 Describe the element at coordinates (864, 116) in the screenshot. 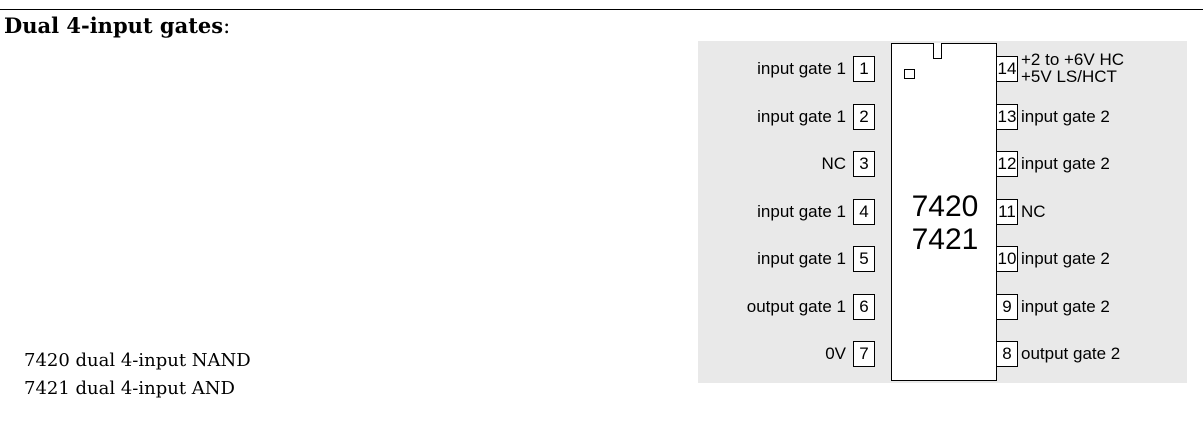

I see `pin-2: 2` at that location.